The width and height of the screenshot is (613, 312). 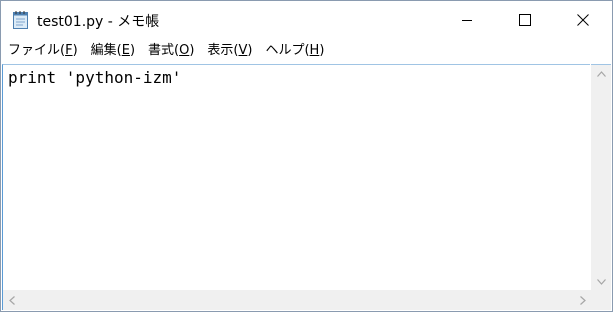 I want to click on menu-format-key: O, so click(x=184, y=50).